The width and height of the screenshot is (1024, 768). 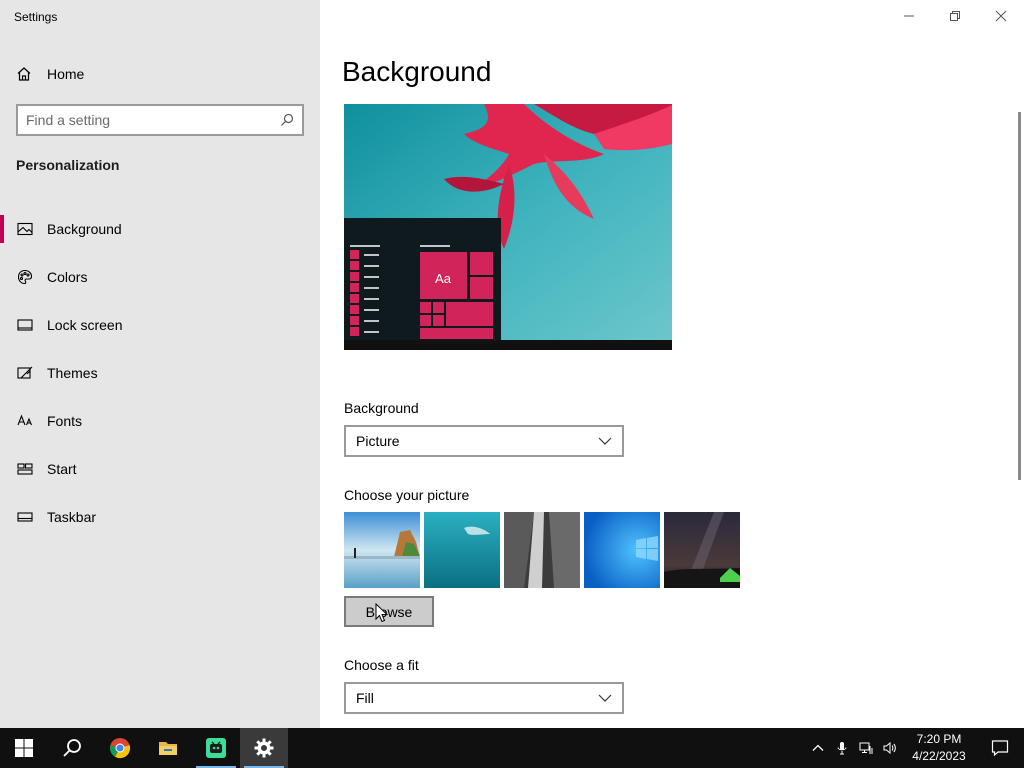 I want to click on start-button, so click(x=24, y=748).